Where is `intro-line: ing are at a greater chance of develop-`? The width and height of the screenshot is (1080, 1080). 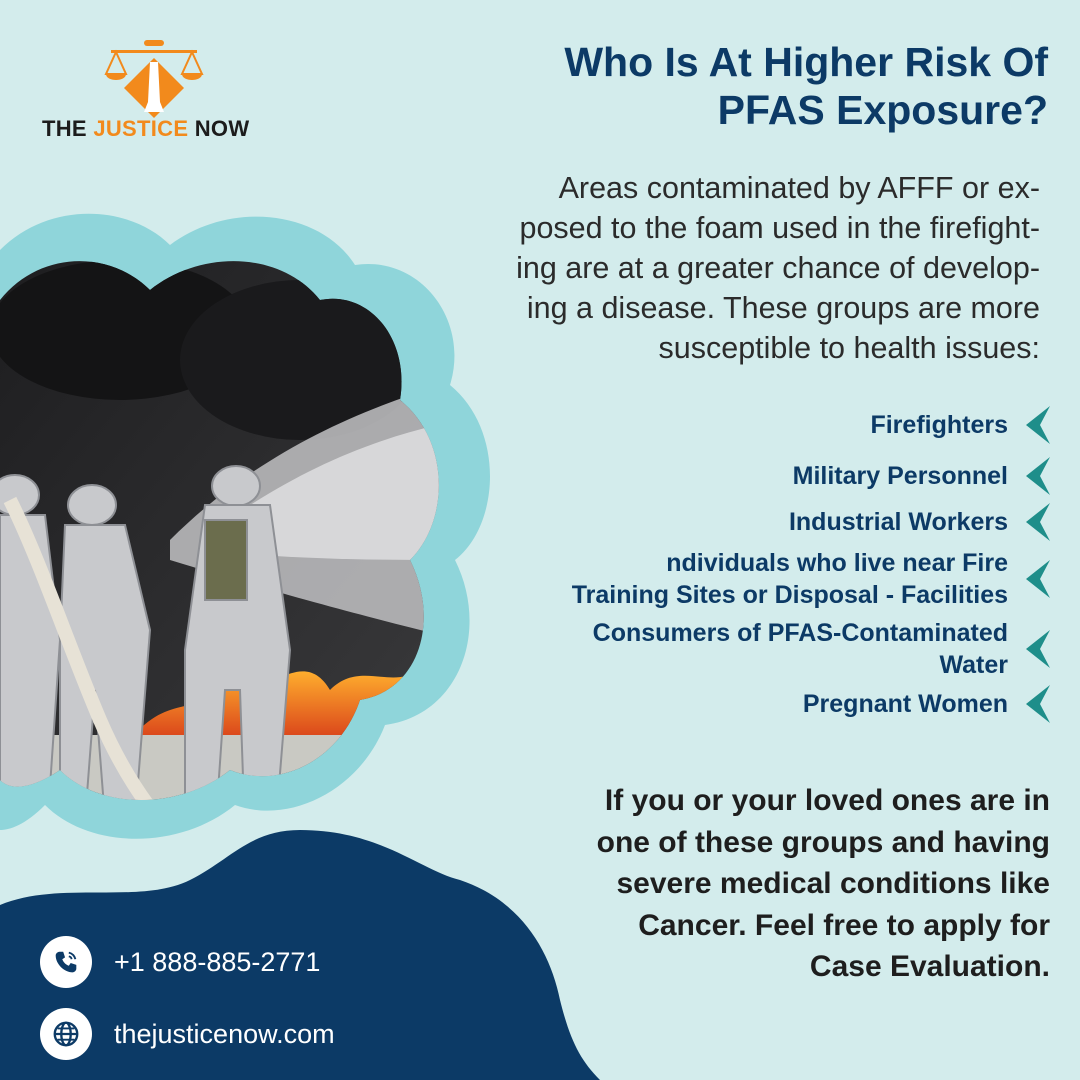 intro-line: ing are at a greater chance of develop- is located at coordinates (778, 268).